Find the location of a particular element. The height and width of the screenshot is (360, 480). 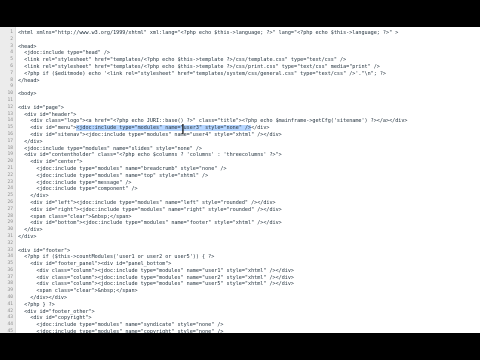

code-line: 8 </head> is located at coordinates (240, 81).